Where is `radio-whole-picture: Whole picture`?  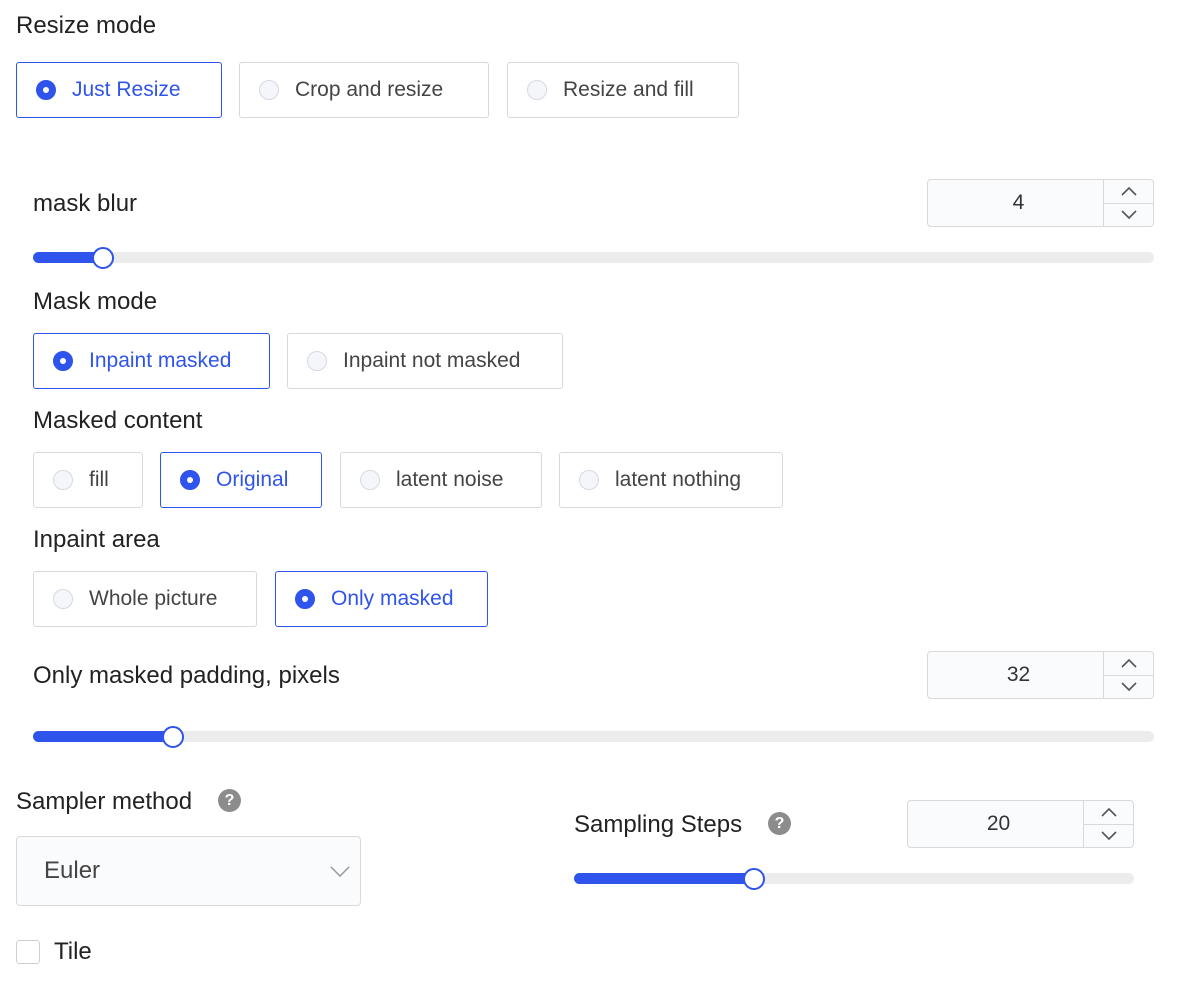
radio-whole-picture: Whole picture is located at coordinates (145, 599).